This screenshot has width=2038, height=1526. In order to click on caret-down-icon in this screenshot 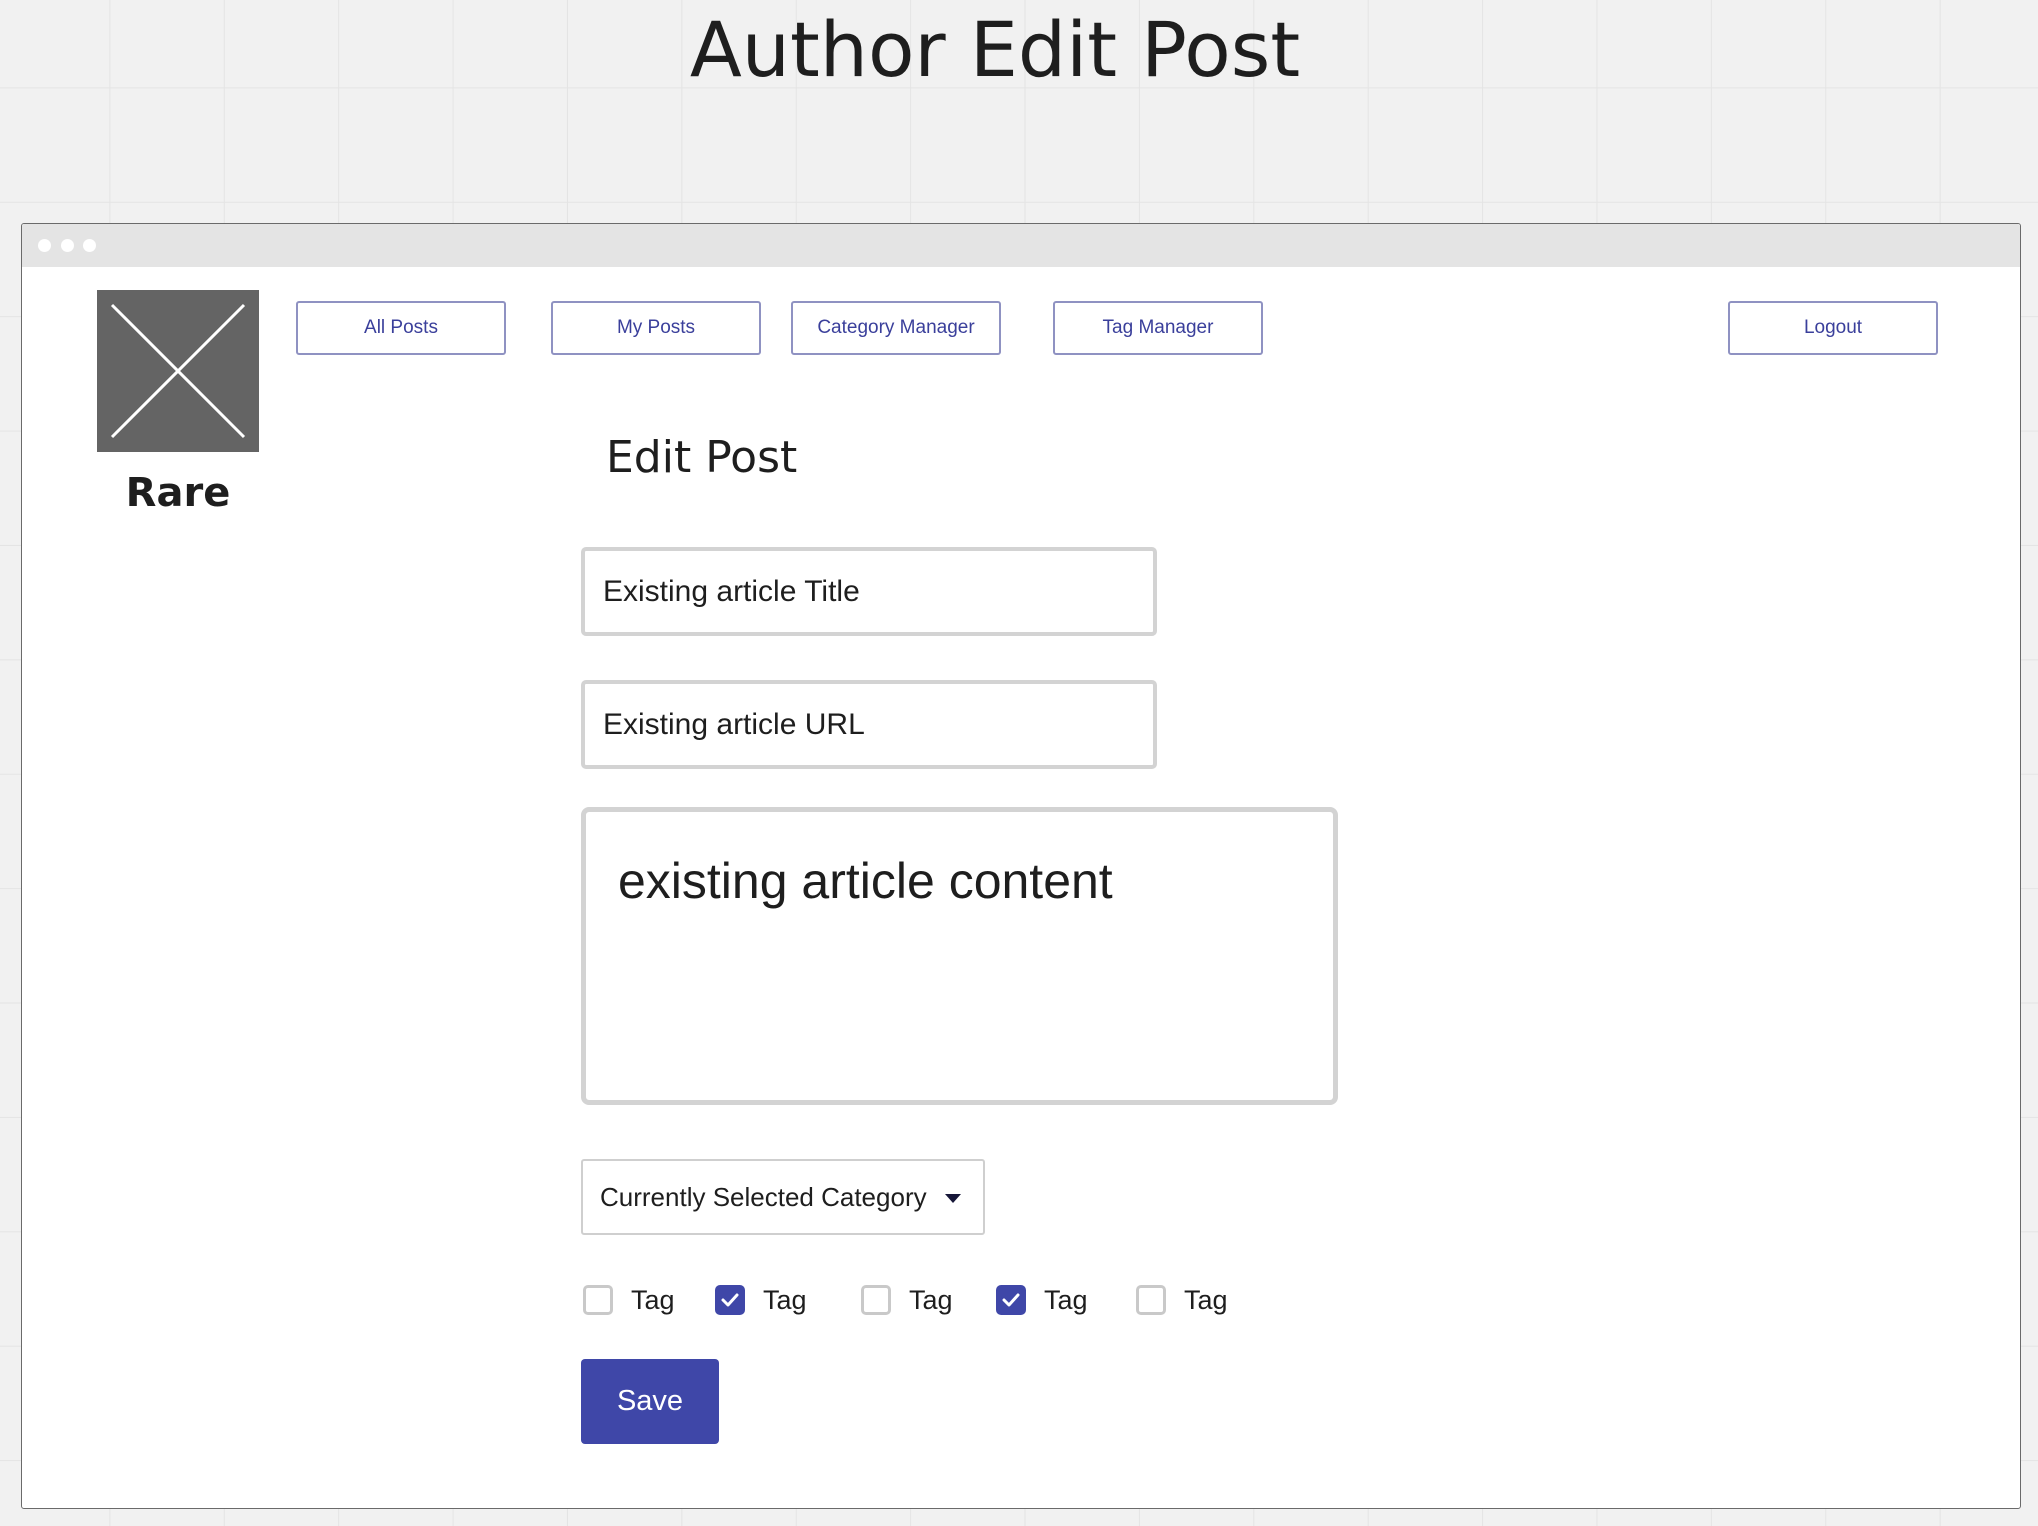, I will do `click(953, 1198)`.